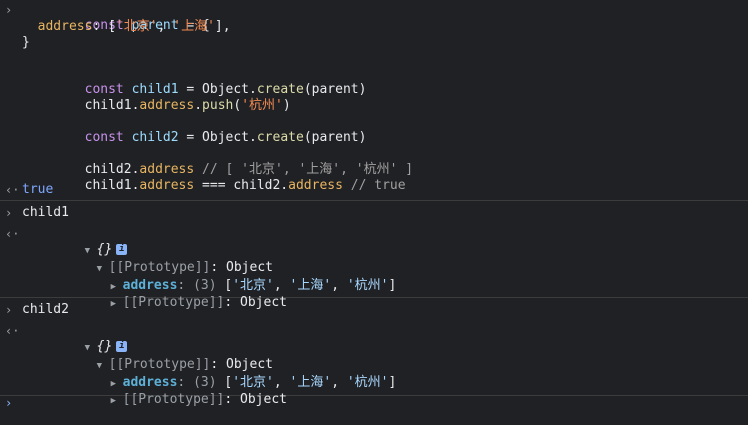 Image resolution: width=748 pixels, height=425 pixels. I want to click on code-line: }, so click(26, 42).